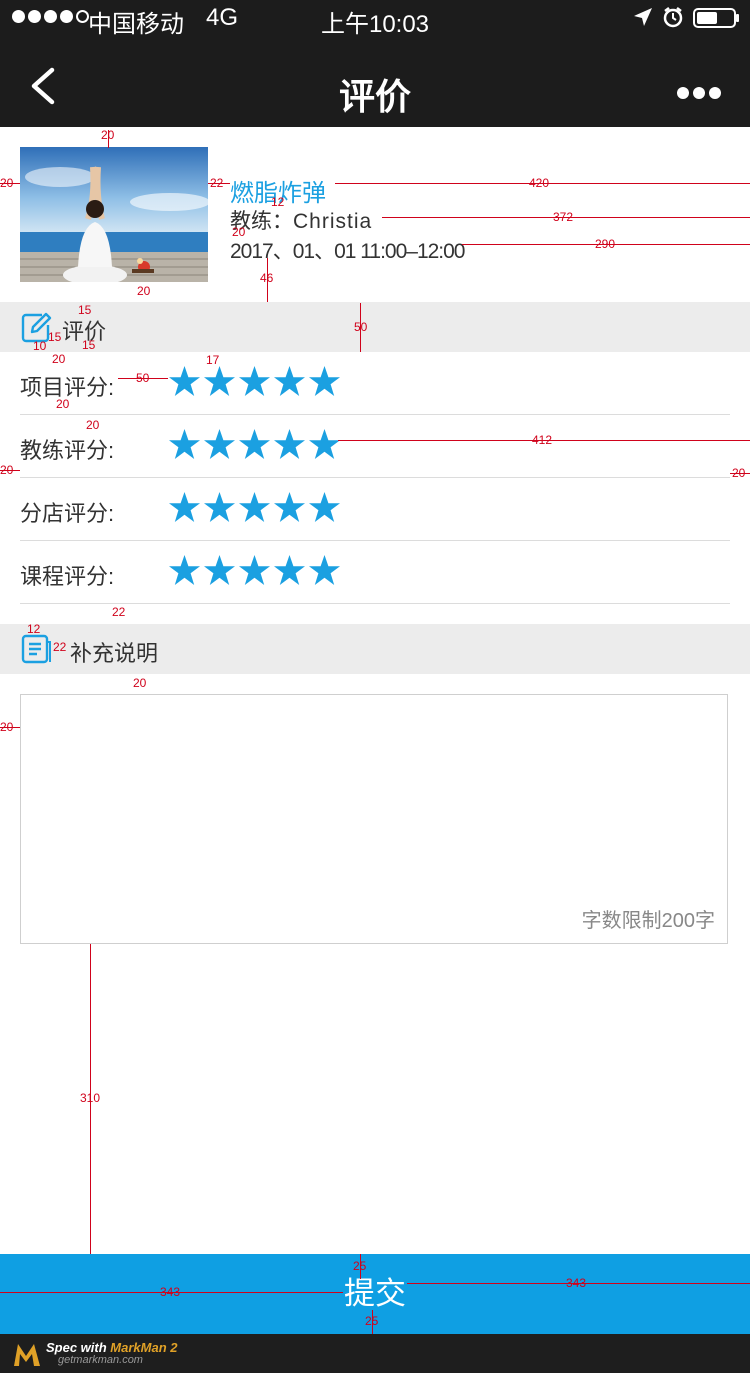 Image resolution: width=750 pixels, height=1373 pixels. What do you see at coordinates (333, 221) in the screenshot?
I see `coach-name: Christia` at bounding box center [333, 221].